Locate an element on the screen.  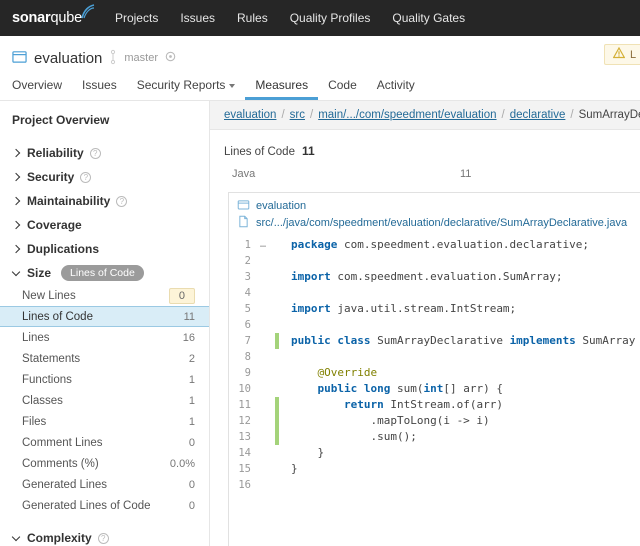
sidebar-metric-comments: Comments (%) 0.0% is located at coordinates (104, 463).